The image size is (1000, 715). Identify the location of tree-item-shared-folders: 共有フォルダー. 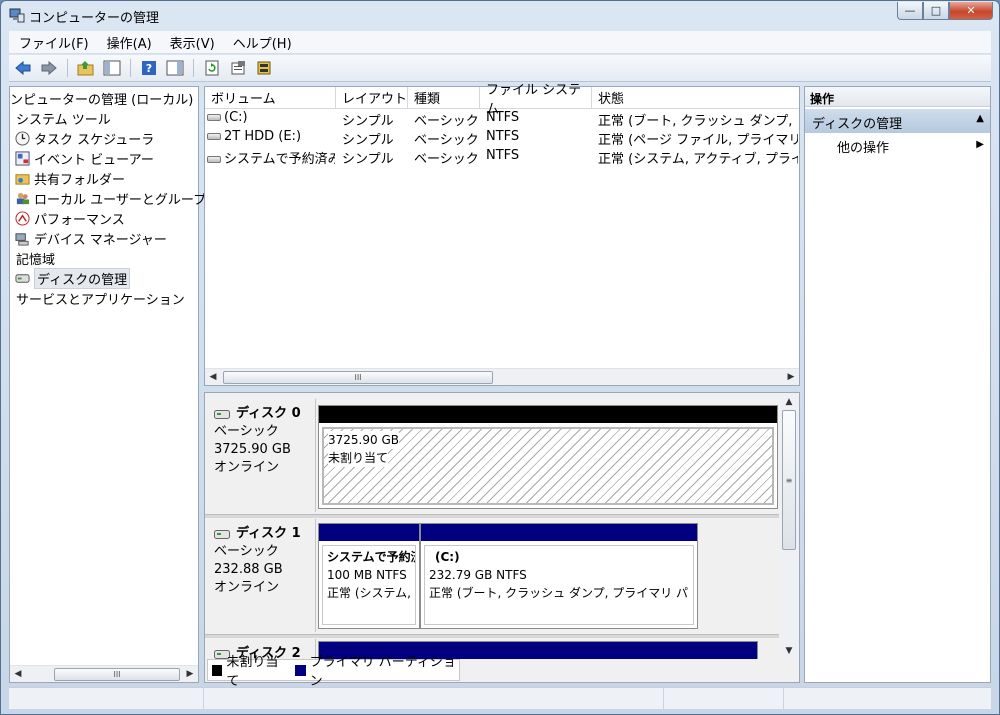
(69, 178).